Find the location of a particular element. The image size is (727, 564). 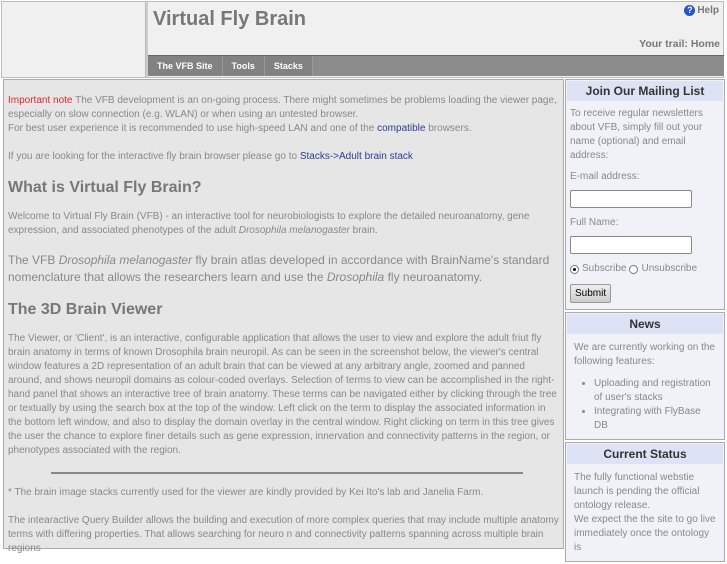

heading-3d-viewer: The 3D Brain Viewer is located at coordinates (85, 309).